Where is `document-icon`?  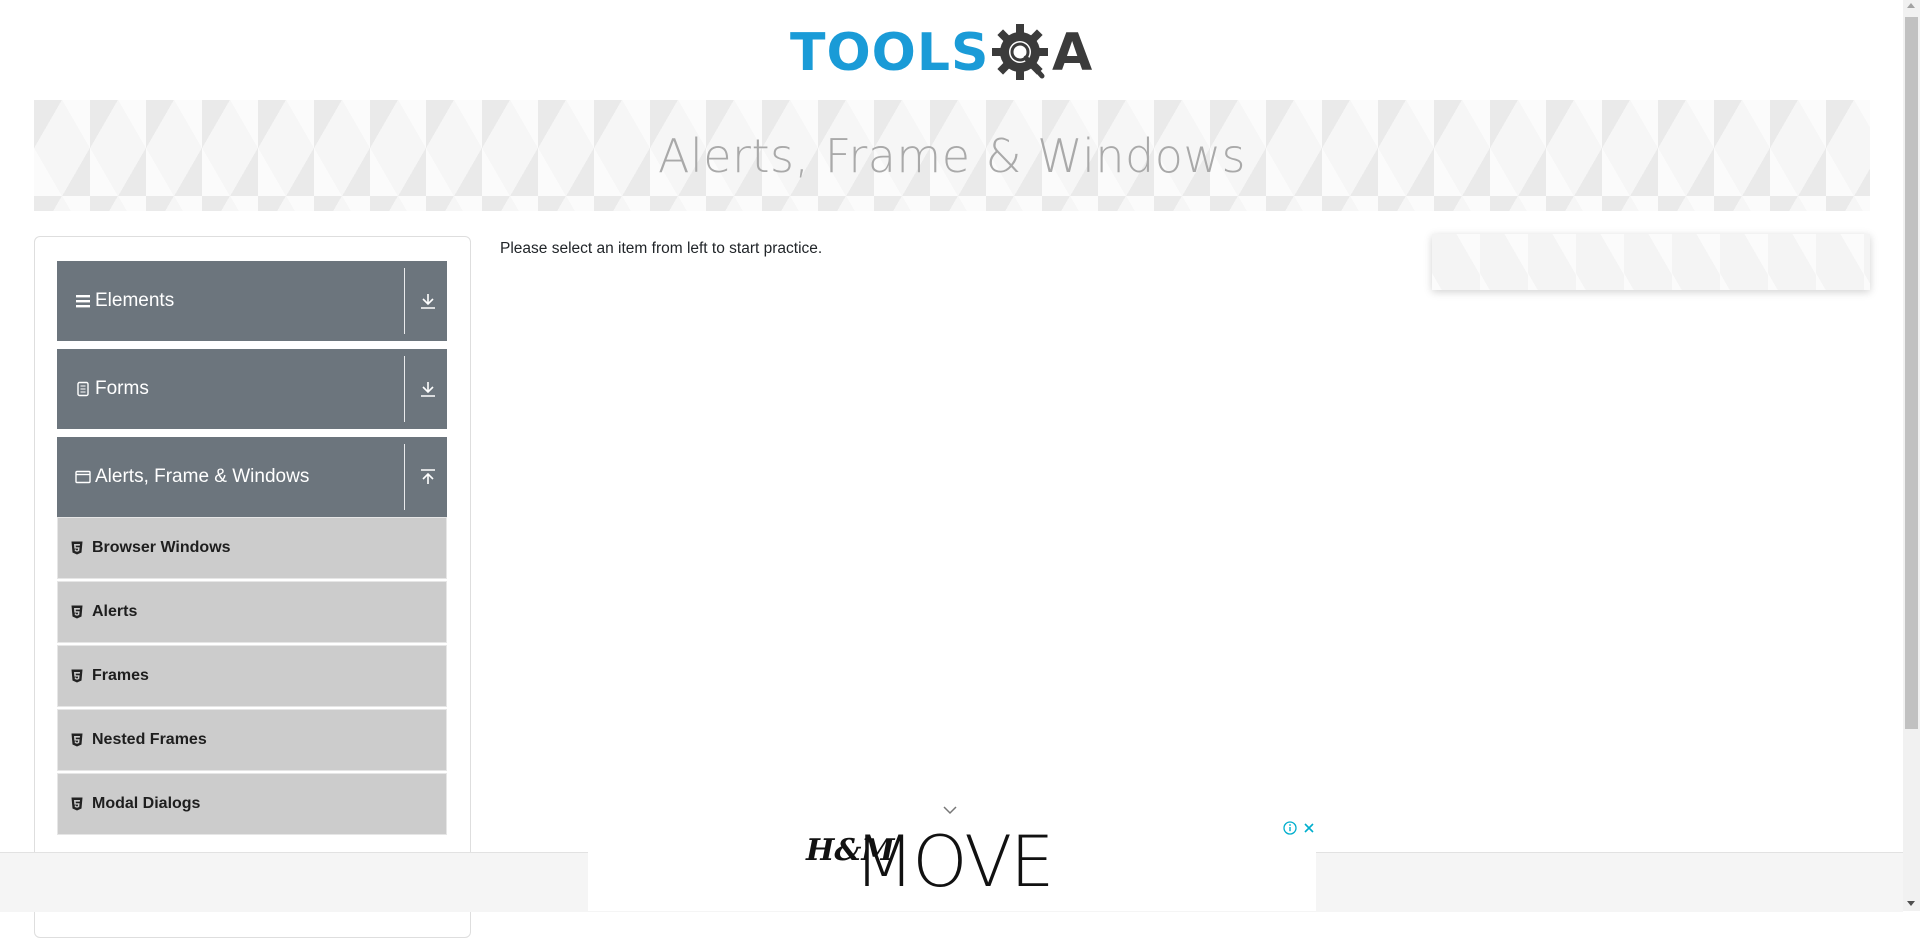
document-icon is located at coordinates (83, 389).